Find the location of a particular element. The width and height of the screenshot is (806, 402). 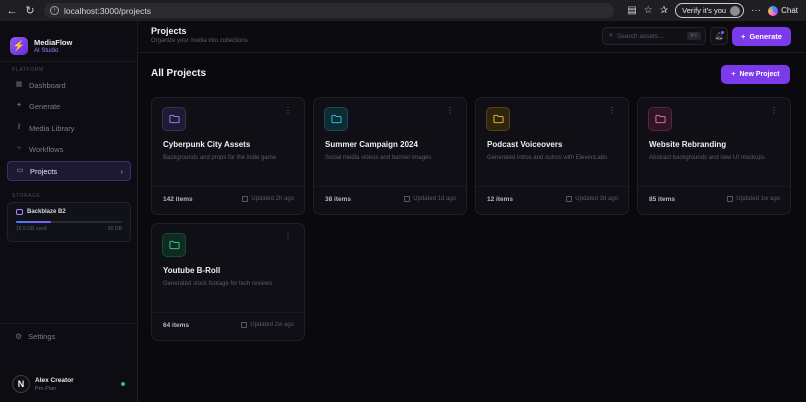

page-title: Projects is located at coordinates (169, 31).